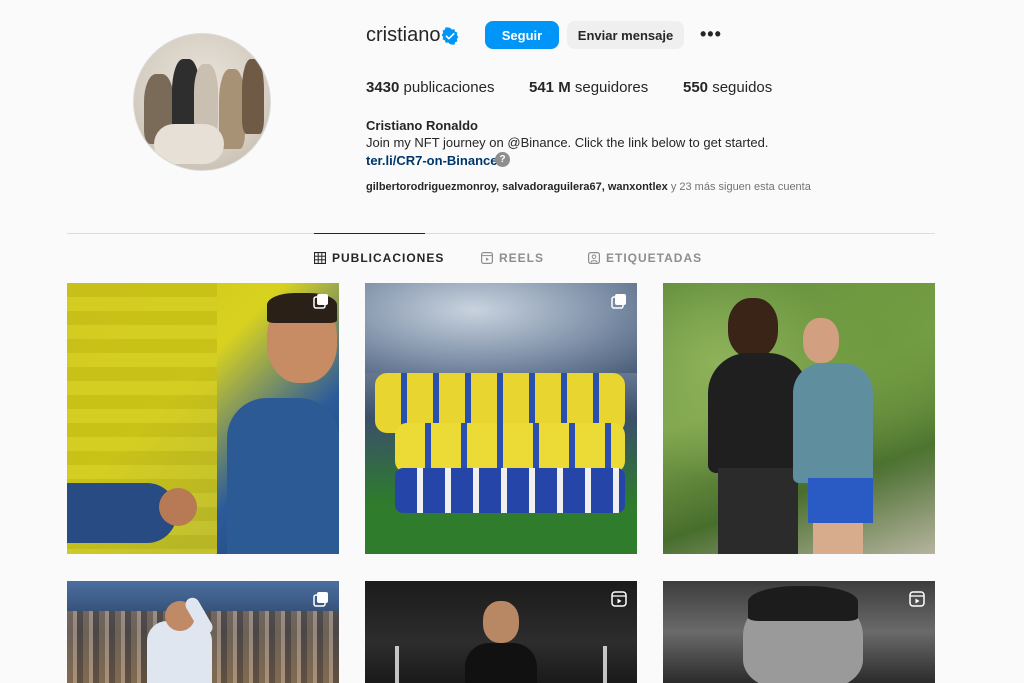  I want to click on tab-label: ETIQUETADAS, so click(654, 258).